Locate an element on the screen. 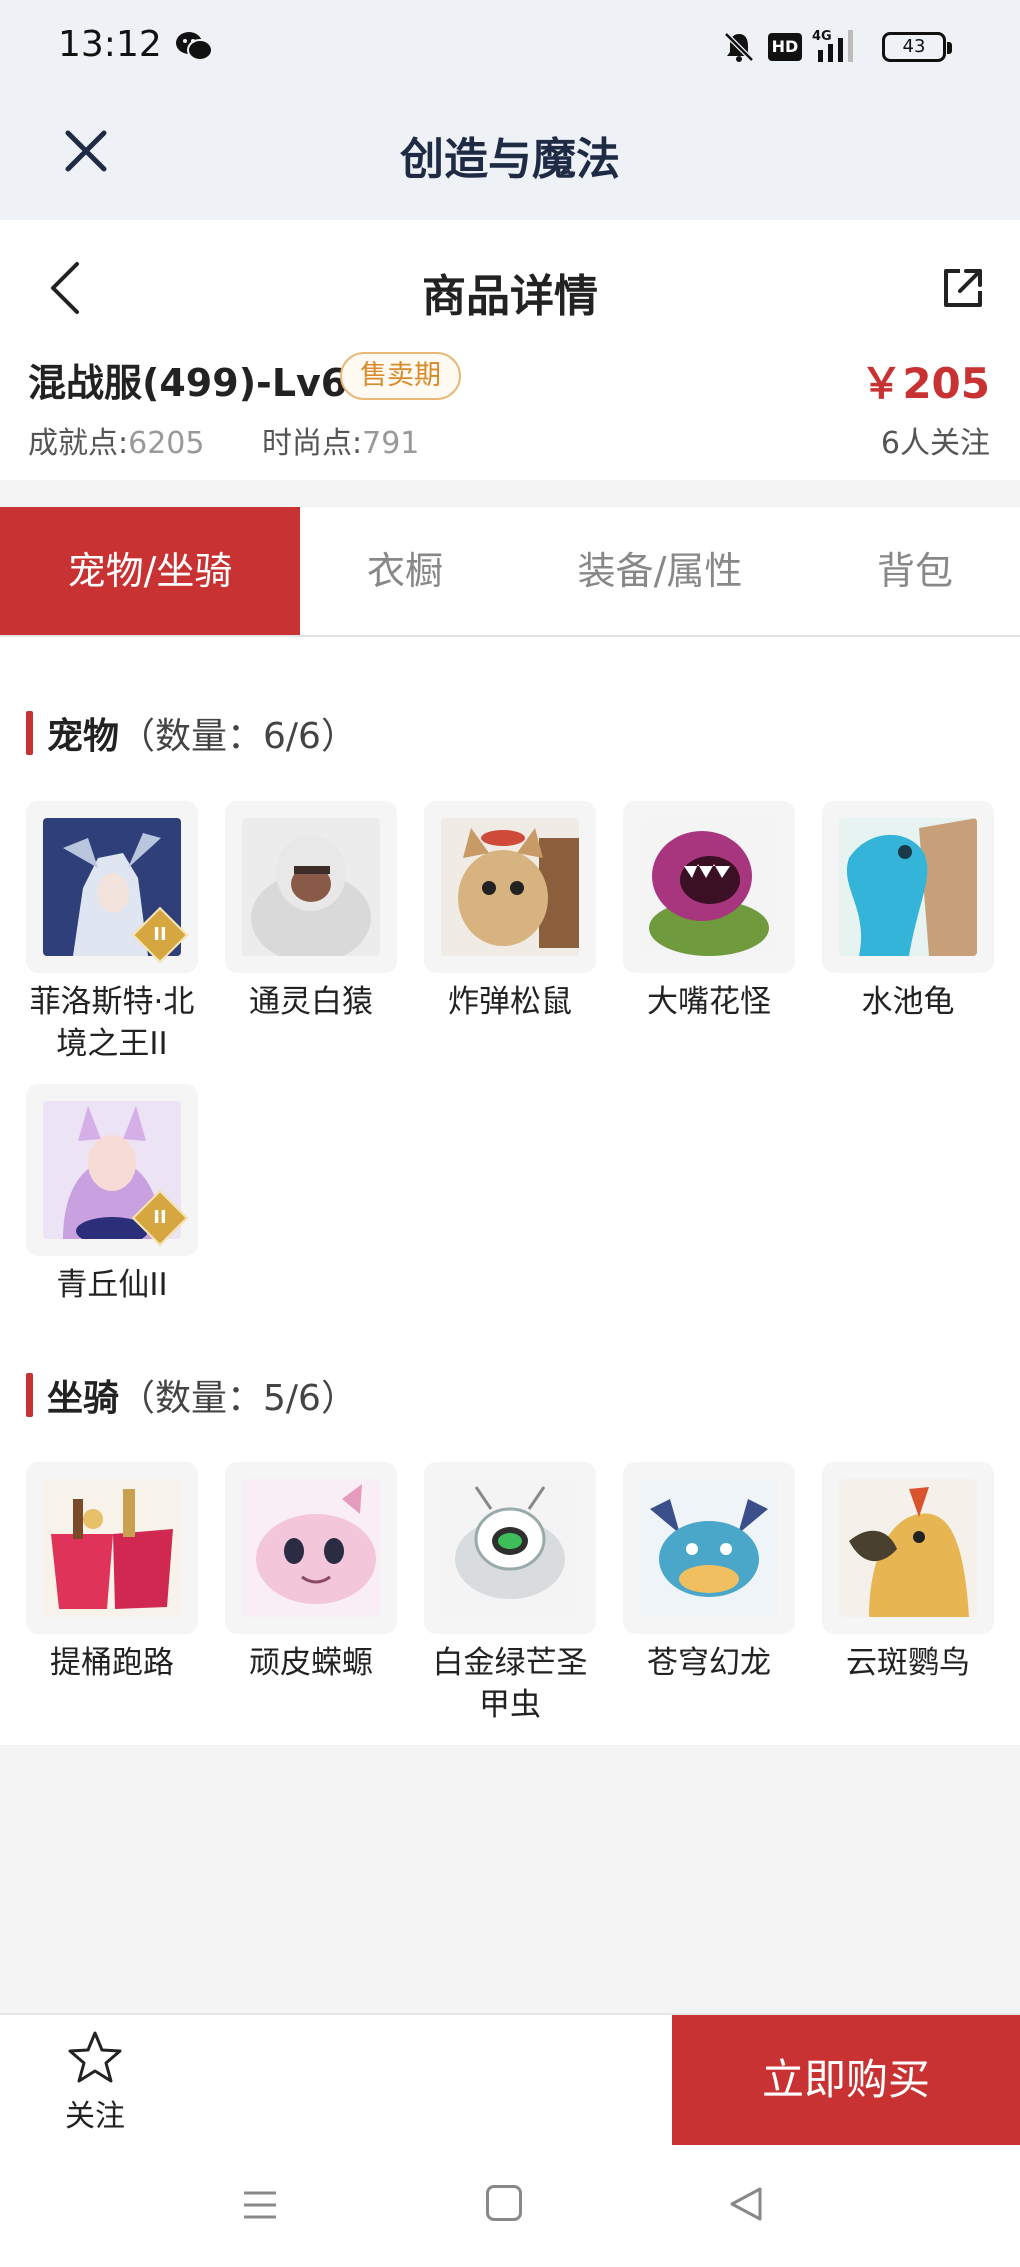 This screenshot has width=1020, height=2267. tab-bar: 宠物/坐骑 衣橱 装备/属性 背包 is located at coordinates (510, 572).